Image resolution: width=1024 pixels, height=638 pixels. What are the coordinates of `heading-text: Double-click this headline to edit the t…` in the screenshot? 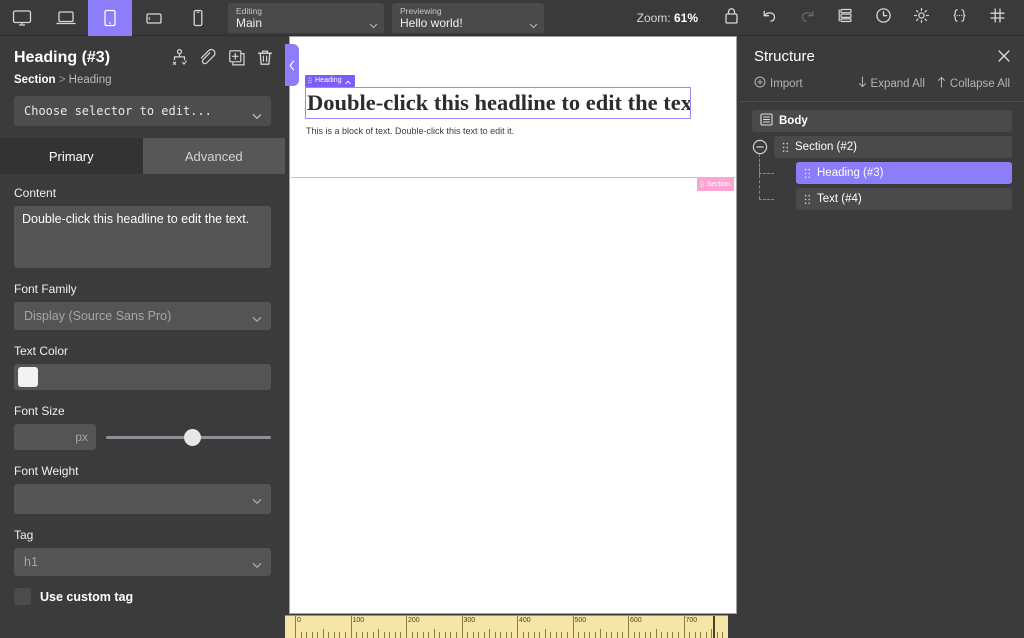 It's located at (499, 102).